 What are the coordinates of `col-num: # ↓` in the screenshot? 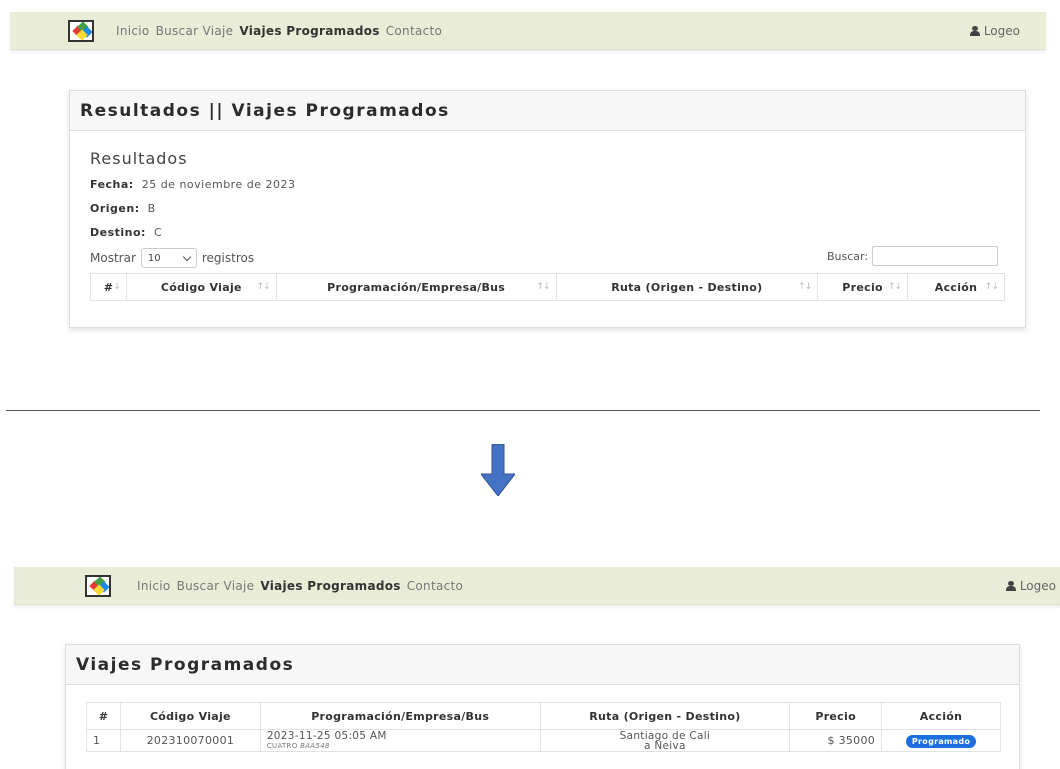 It's located at (108, 287).